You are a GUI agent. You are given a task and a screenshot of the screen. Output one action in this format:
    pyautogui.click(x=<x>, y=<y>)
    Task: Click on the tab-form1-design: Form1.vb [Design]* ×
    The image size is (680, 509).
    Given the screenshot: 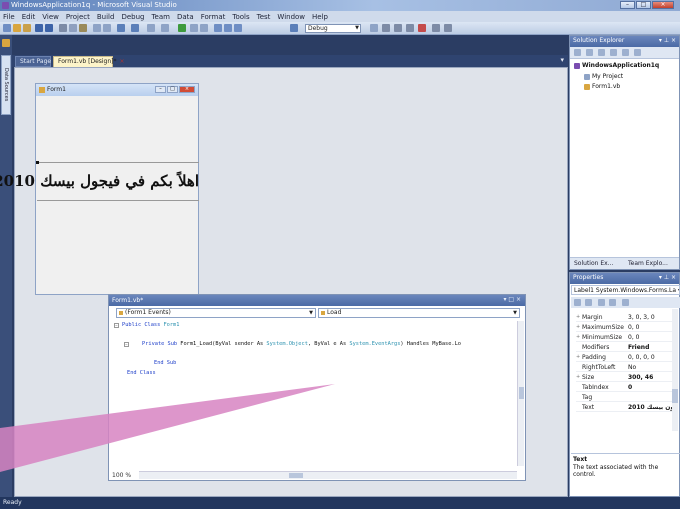 What is the action you would take?
    pyautogui.click(x=89, y=61)
    